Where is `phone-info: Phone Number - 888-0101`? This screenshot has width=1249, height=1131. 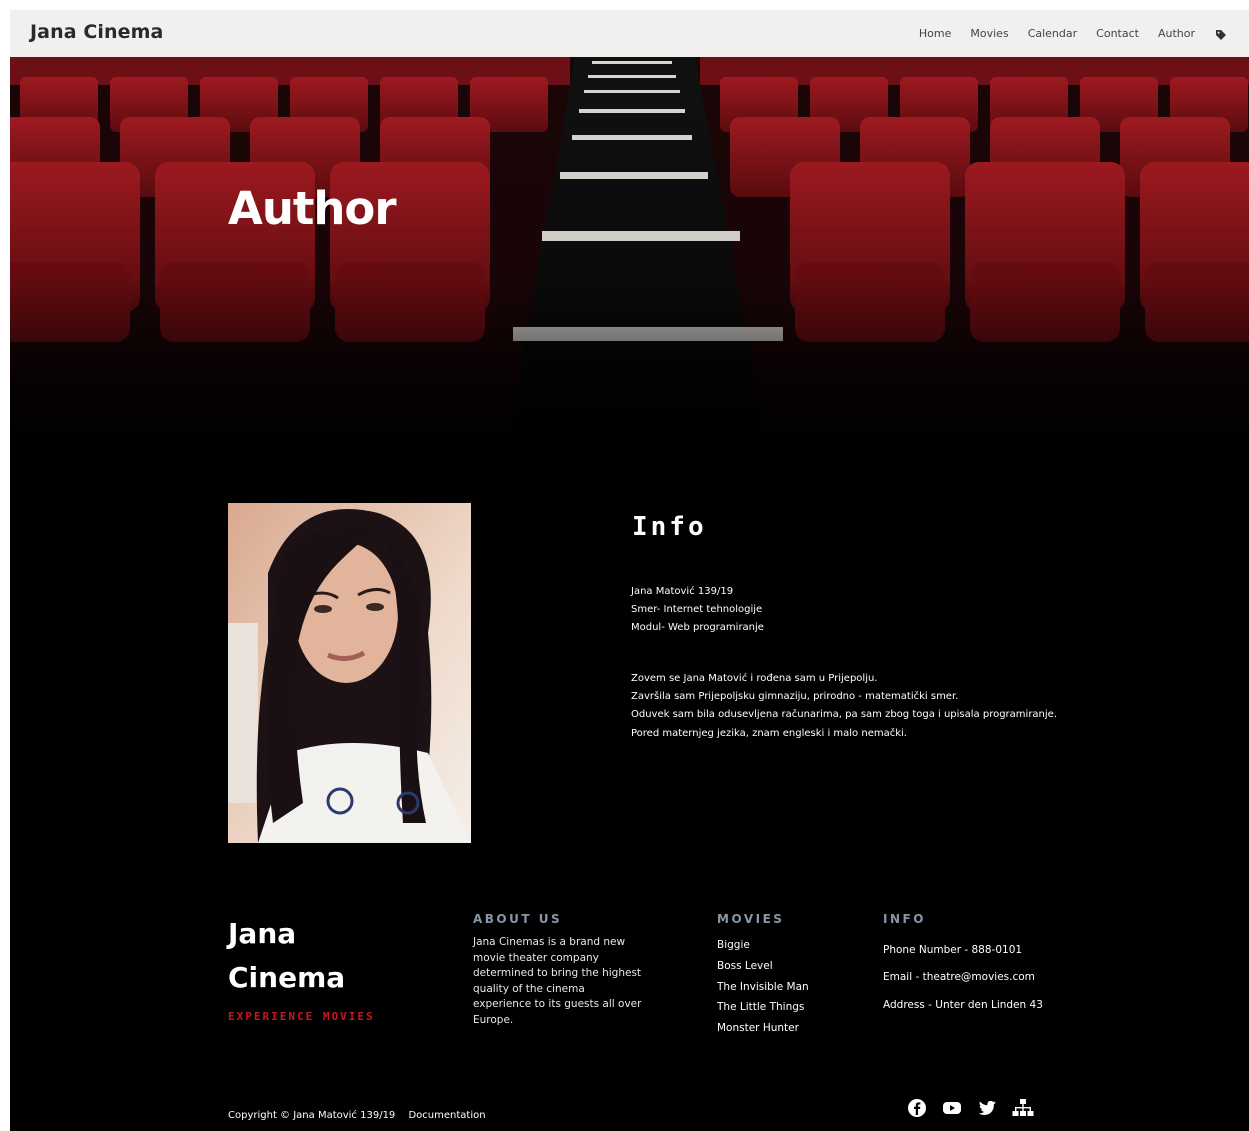
phone-info: Phone Number - 888-0101 is located at coordinates (953, 950).